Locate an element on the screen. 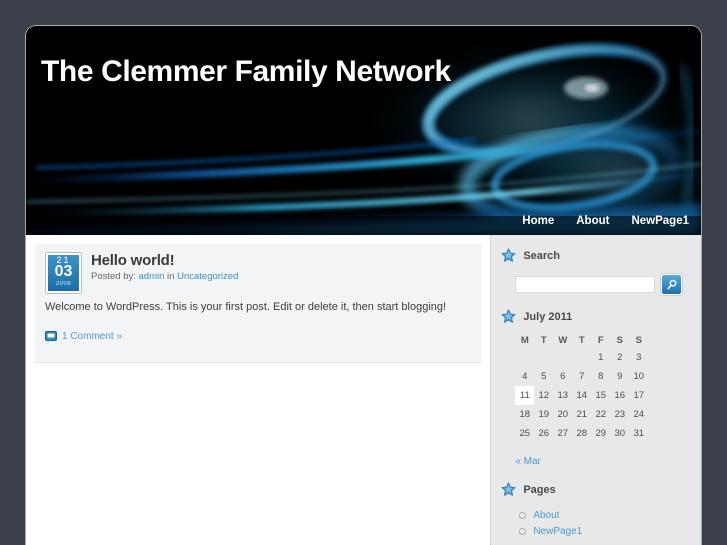  calendar-day-cell: 20 is located at coordinates (562, 414).